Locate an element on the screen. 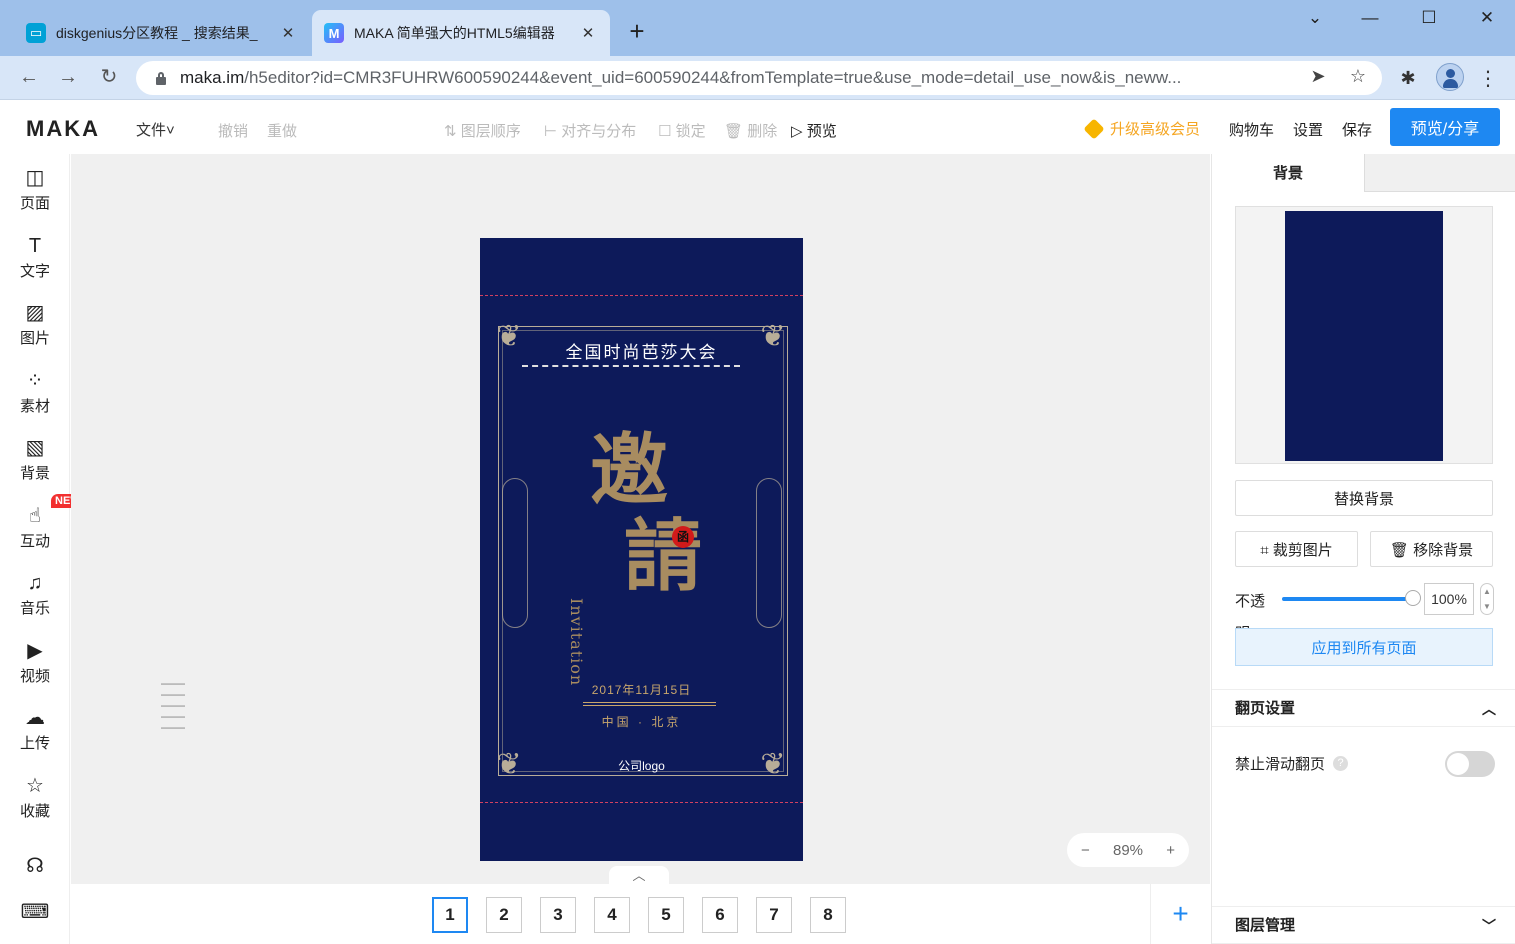 This screenshot has height=944, width=1515. tab-background: 背景 is located at coordinates (1288, 173).